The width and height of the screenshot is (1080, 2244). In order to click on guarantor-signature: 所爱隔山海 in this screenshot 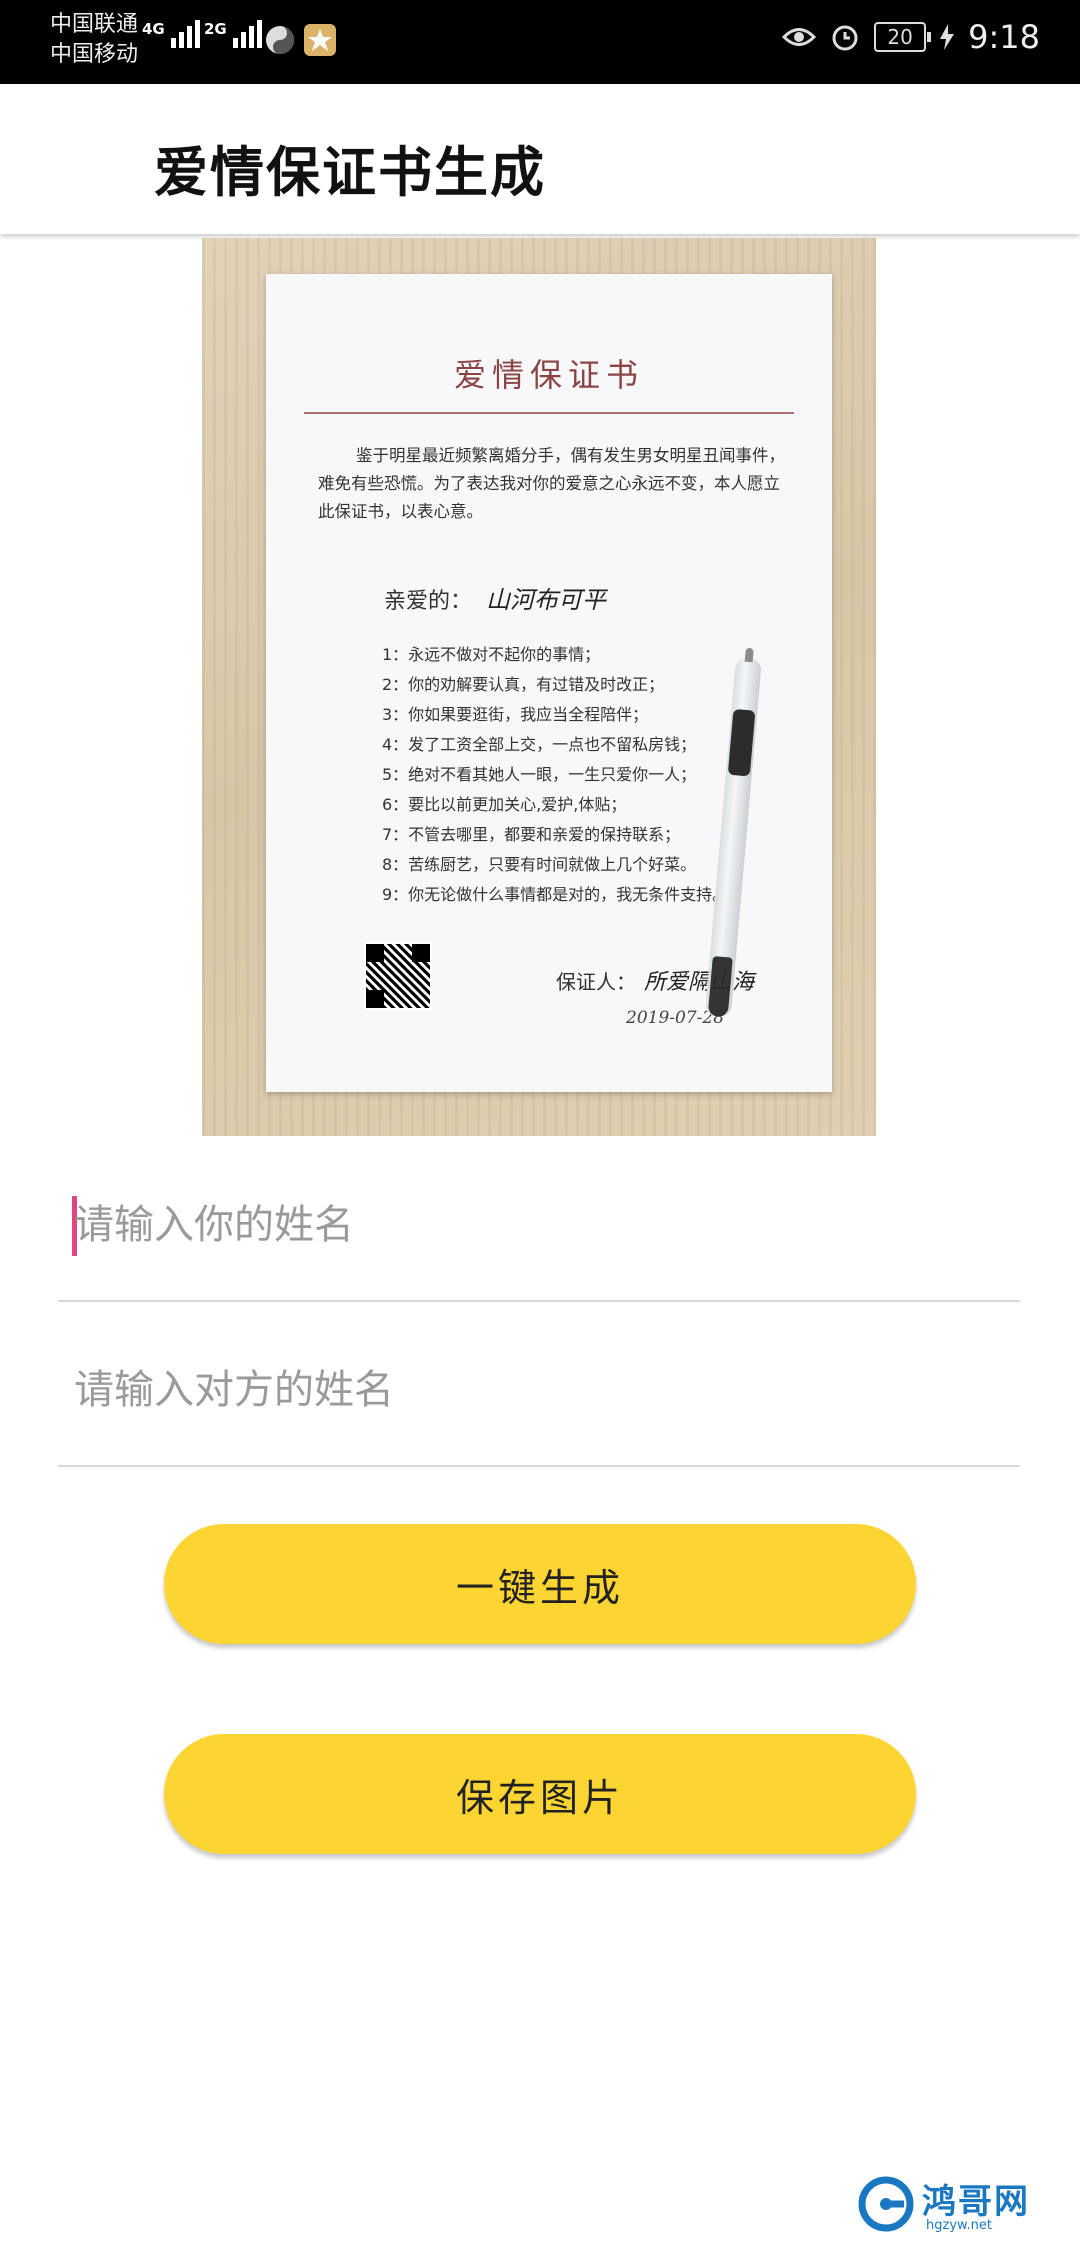, I will do `click(699, 982)`.